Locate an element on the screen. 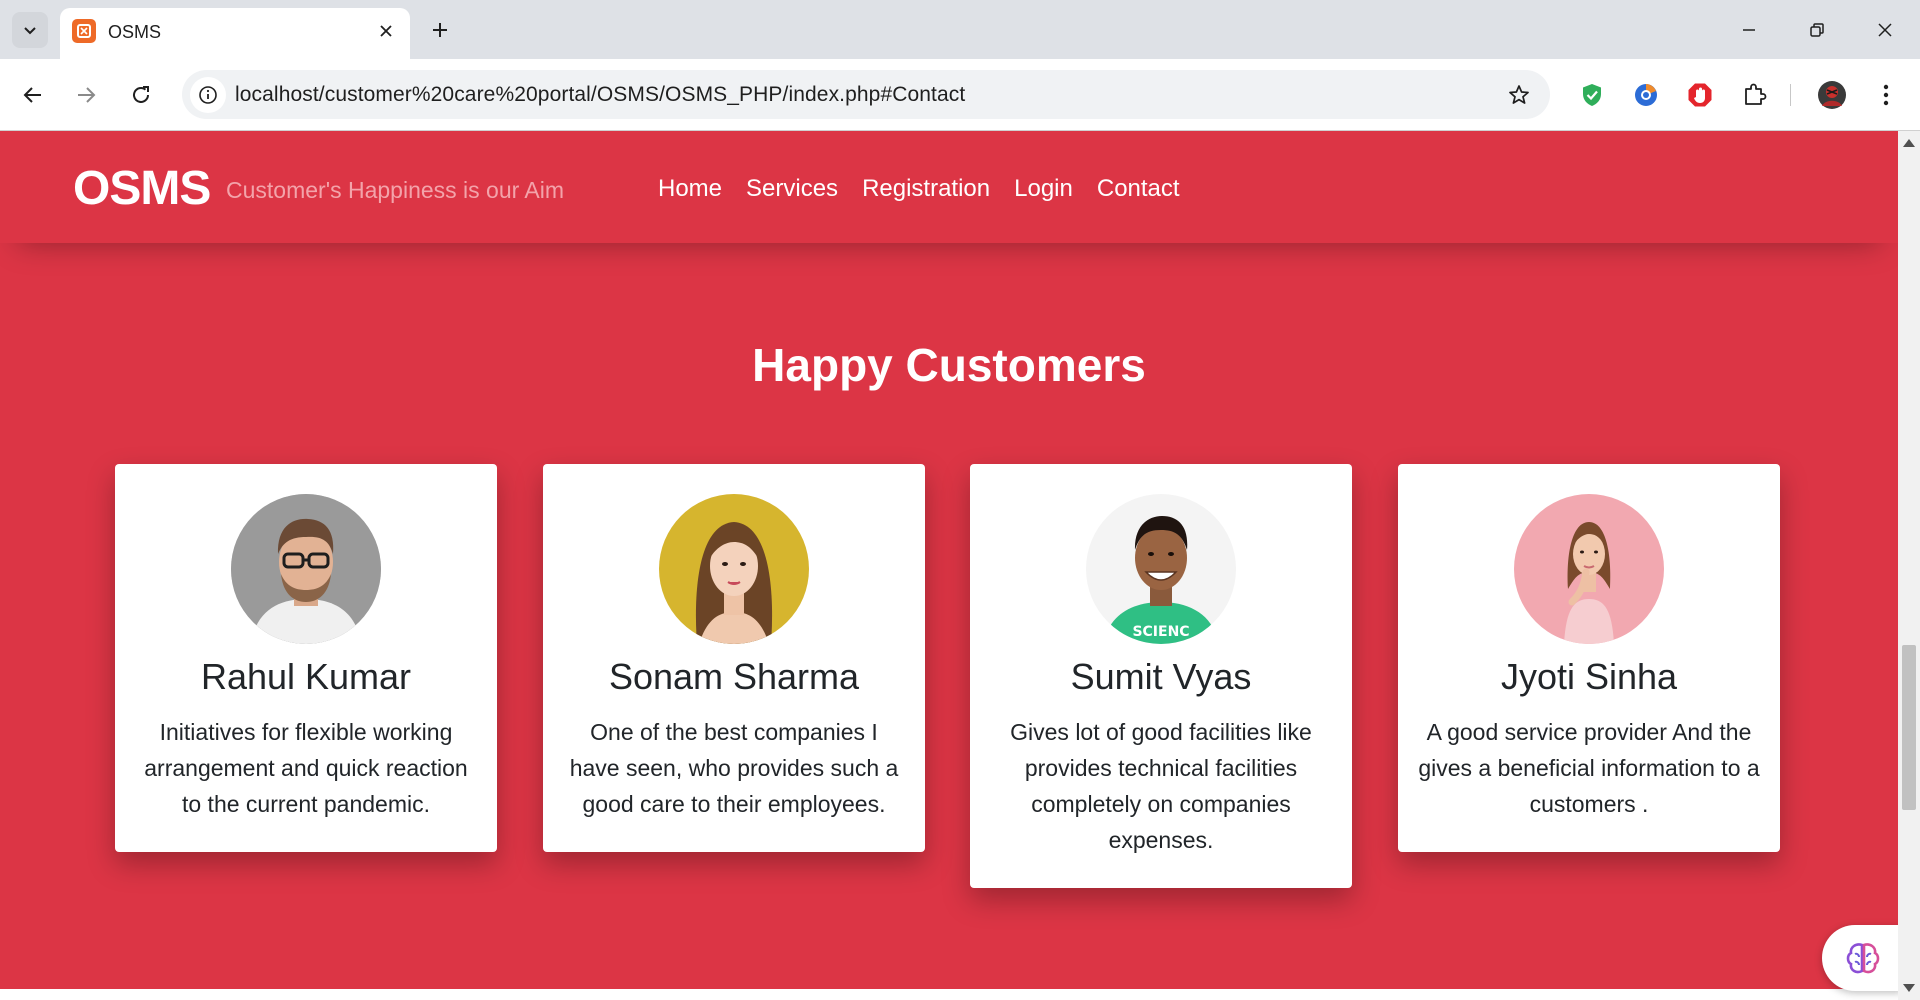 The width and height of the screenshot is (1920, 1000). reload-button is located at coordinates (141, 95).